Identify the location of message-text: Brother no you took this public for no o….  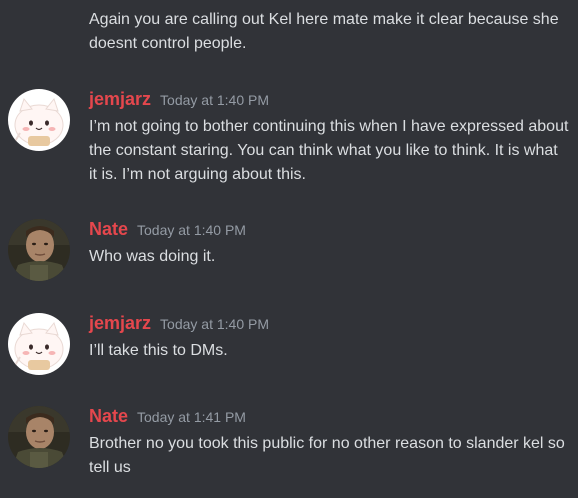
(327, 455).